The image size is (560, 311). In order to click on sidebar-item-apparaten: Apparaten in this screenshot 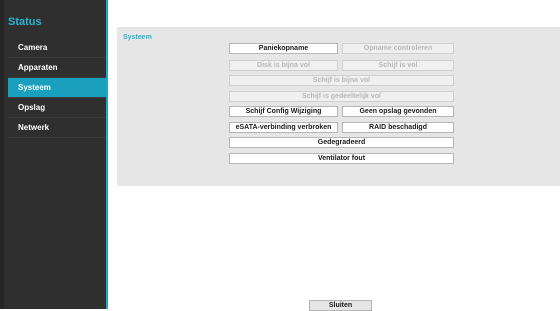, I will do `click(57, 68)`.